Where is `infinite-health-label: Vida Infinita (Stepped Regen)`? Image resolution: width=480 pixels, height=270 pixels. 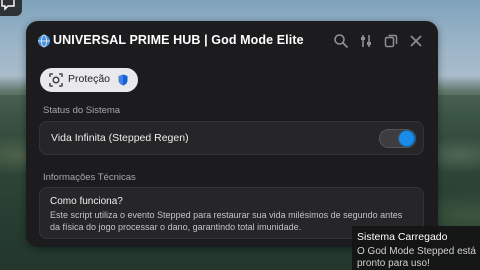
infinite-health-label: Vida Infinita (Stepped Regen) is located at coordinates (120, 138).